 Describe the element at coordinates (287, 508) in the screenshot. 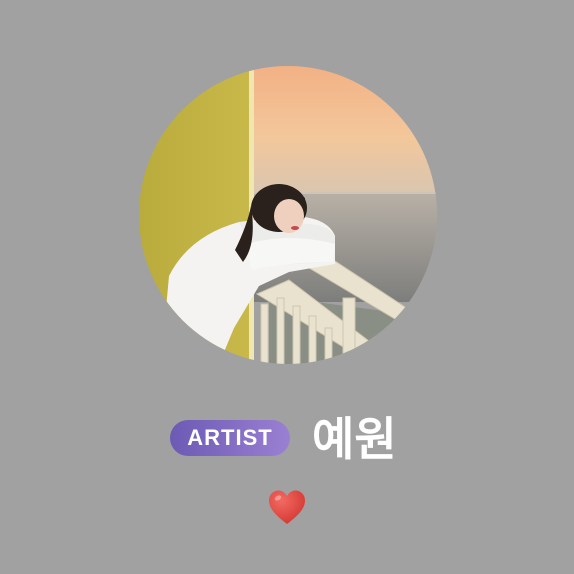

I see `heart-icon` at that location.